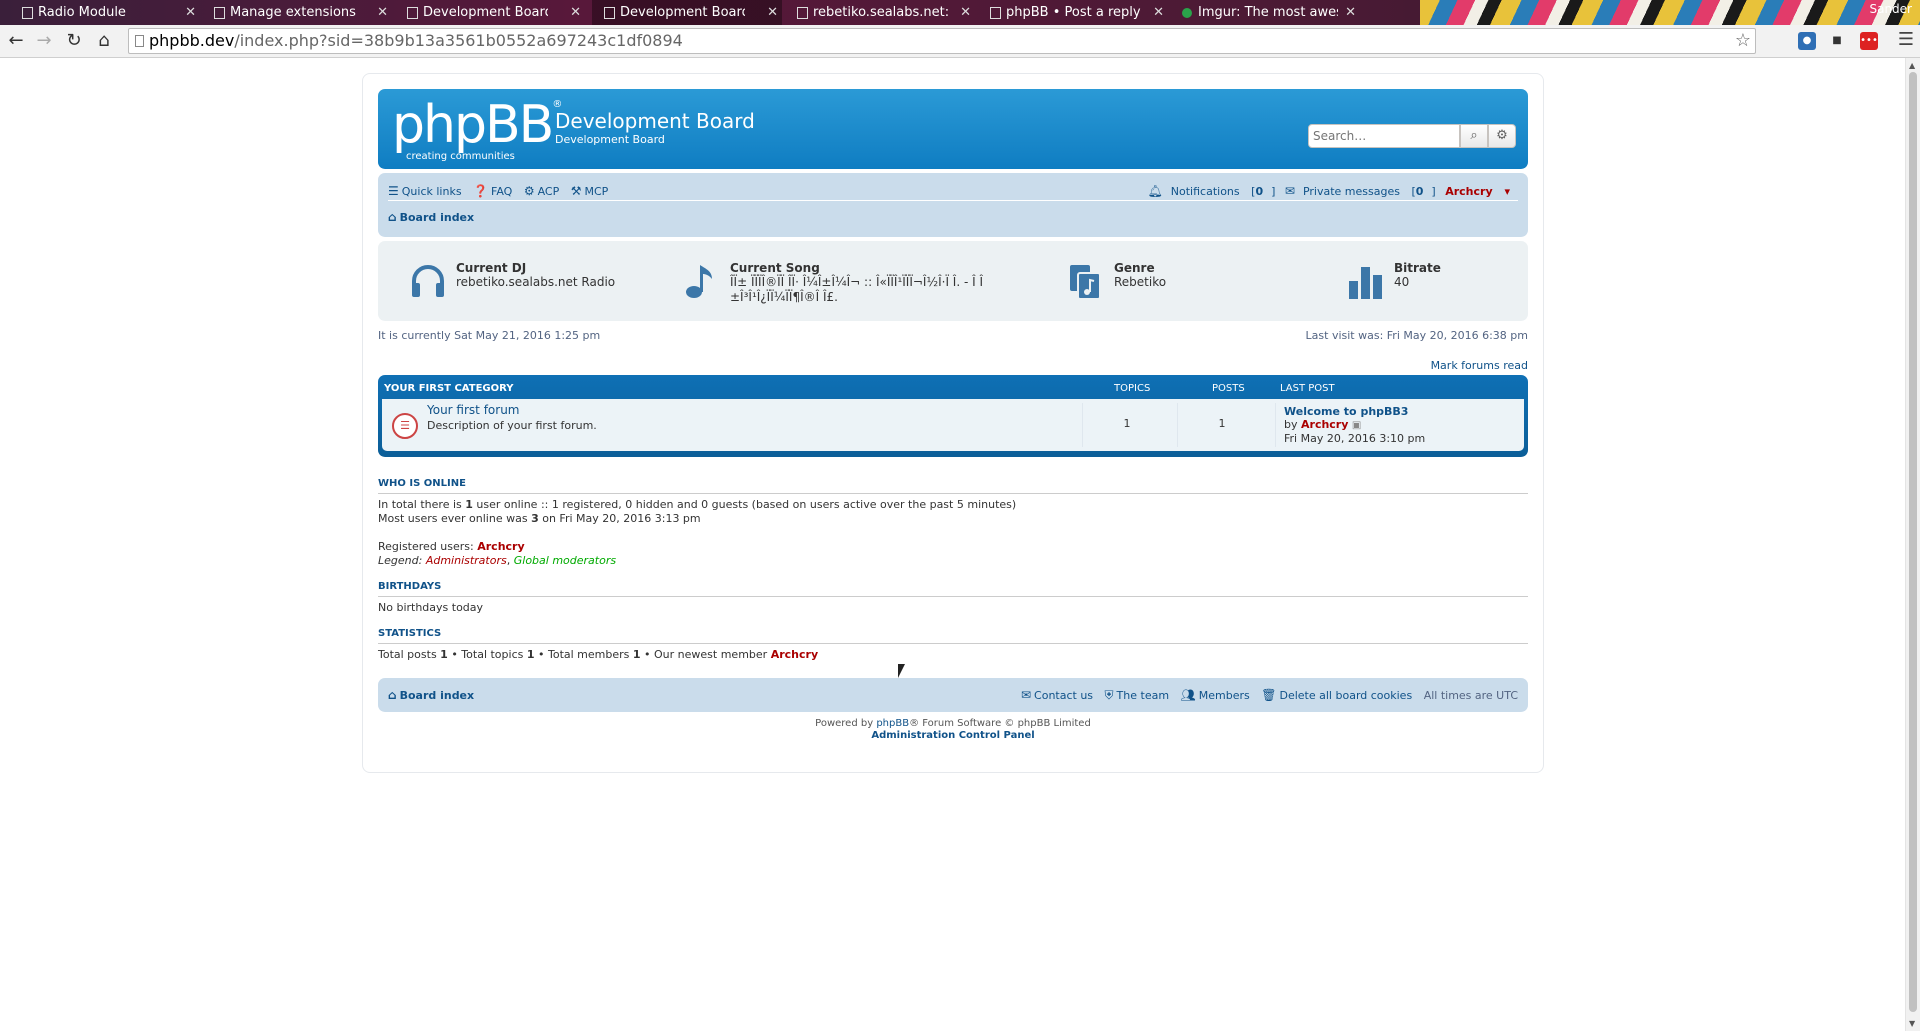  I want to click on newest-member-link: Archcry, so click(794, 654).